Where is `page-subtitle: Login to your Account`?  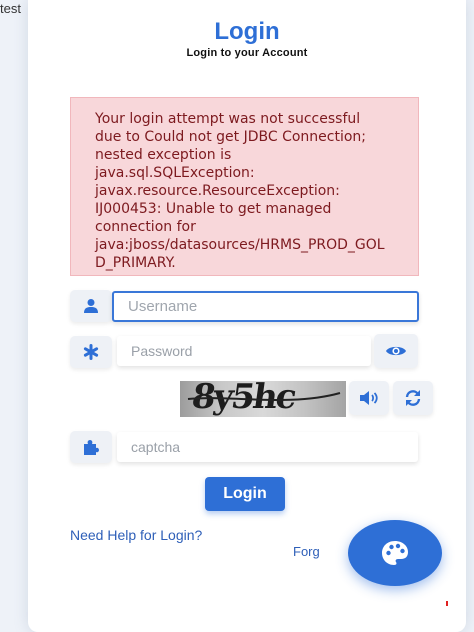
page-subtitle: Login to your Account is located at coordinates (247, 53).